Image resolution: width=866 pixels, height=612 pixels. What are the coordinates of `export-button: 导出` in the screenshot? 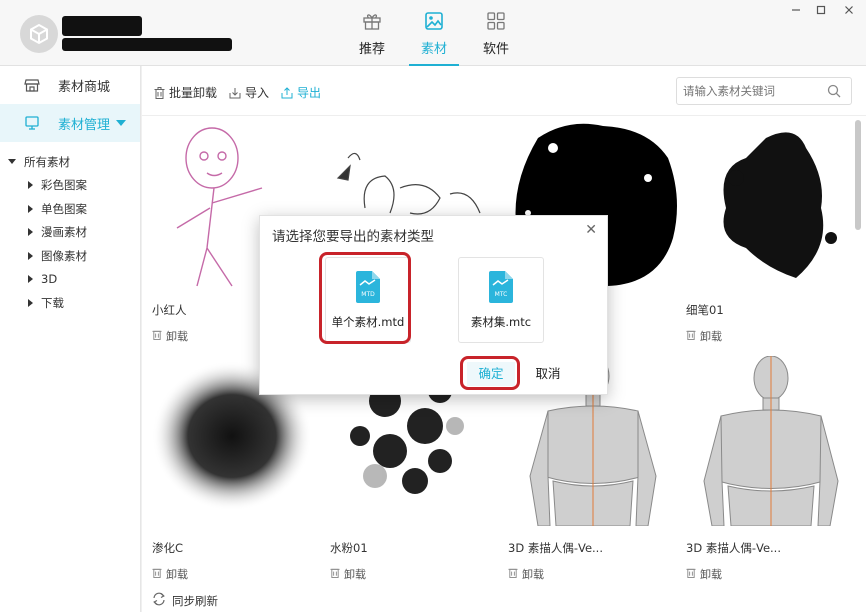 It's located at (301, 92).